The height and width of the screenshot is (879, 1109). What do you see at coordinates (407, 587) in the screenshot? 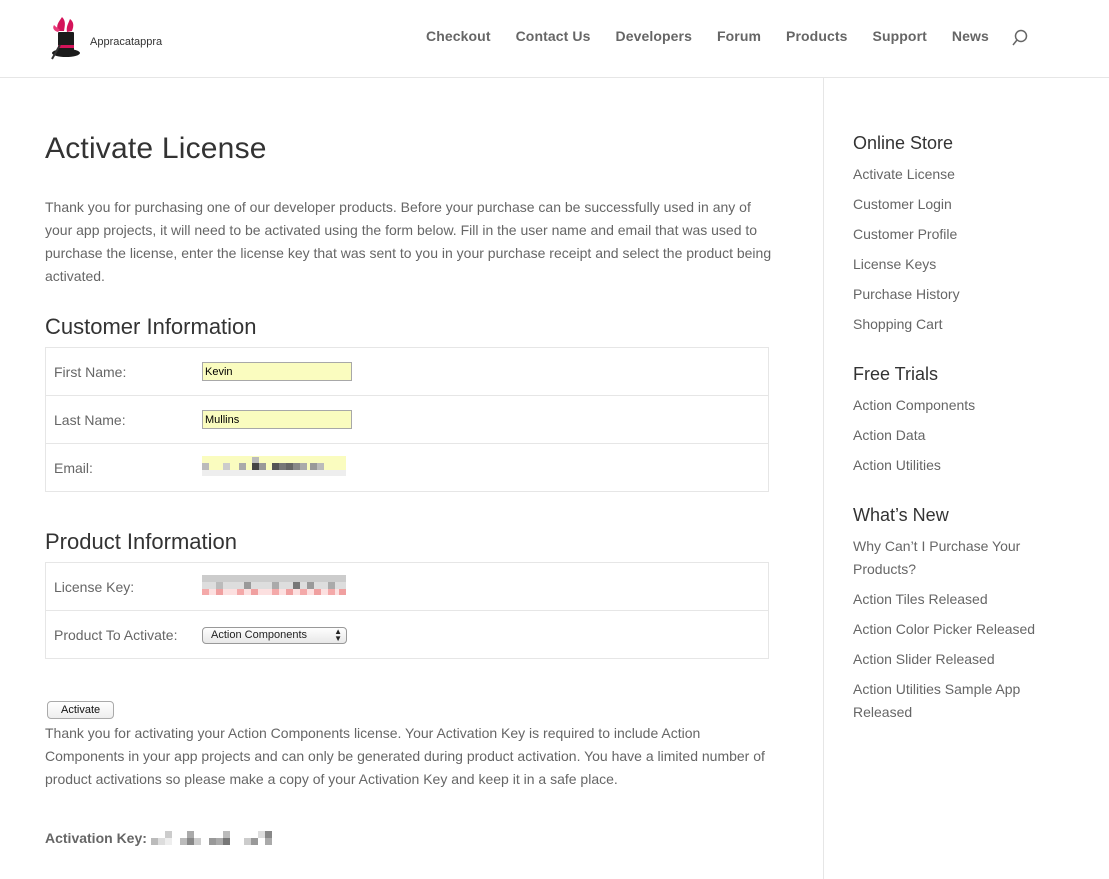
I see `license-key-row: License Key:` at bounding box center [407, 587].